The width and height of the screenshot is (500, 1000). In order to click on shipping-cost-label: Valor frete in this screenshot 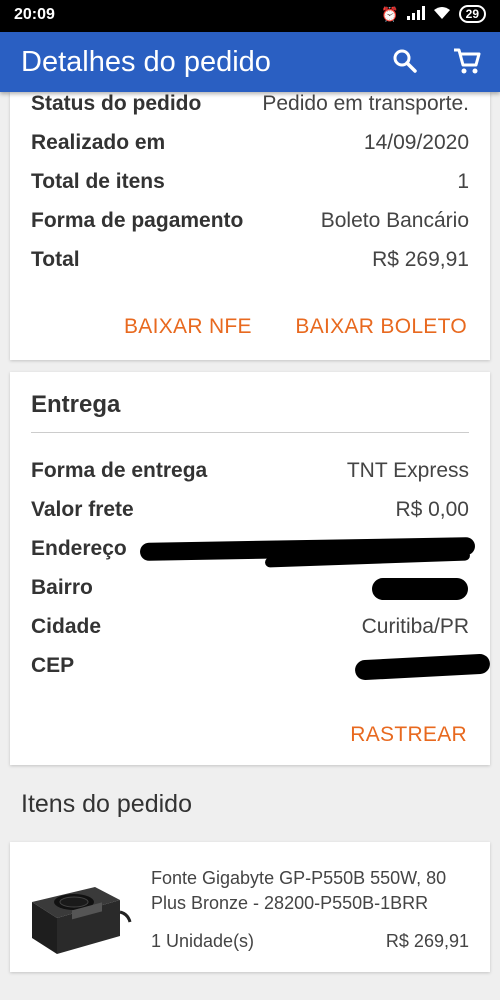, I will do `click(82, 509)`.